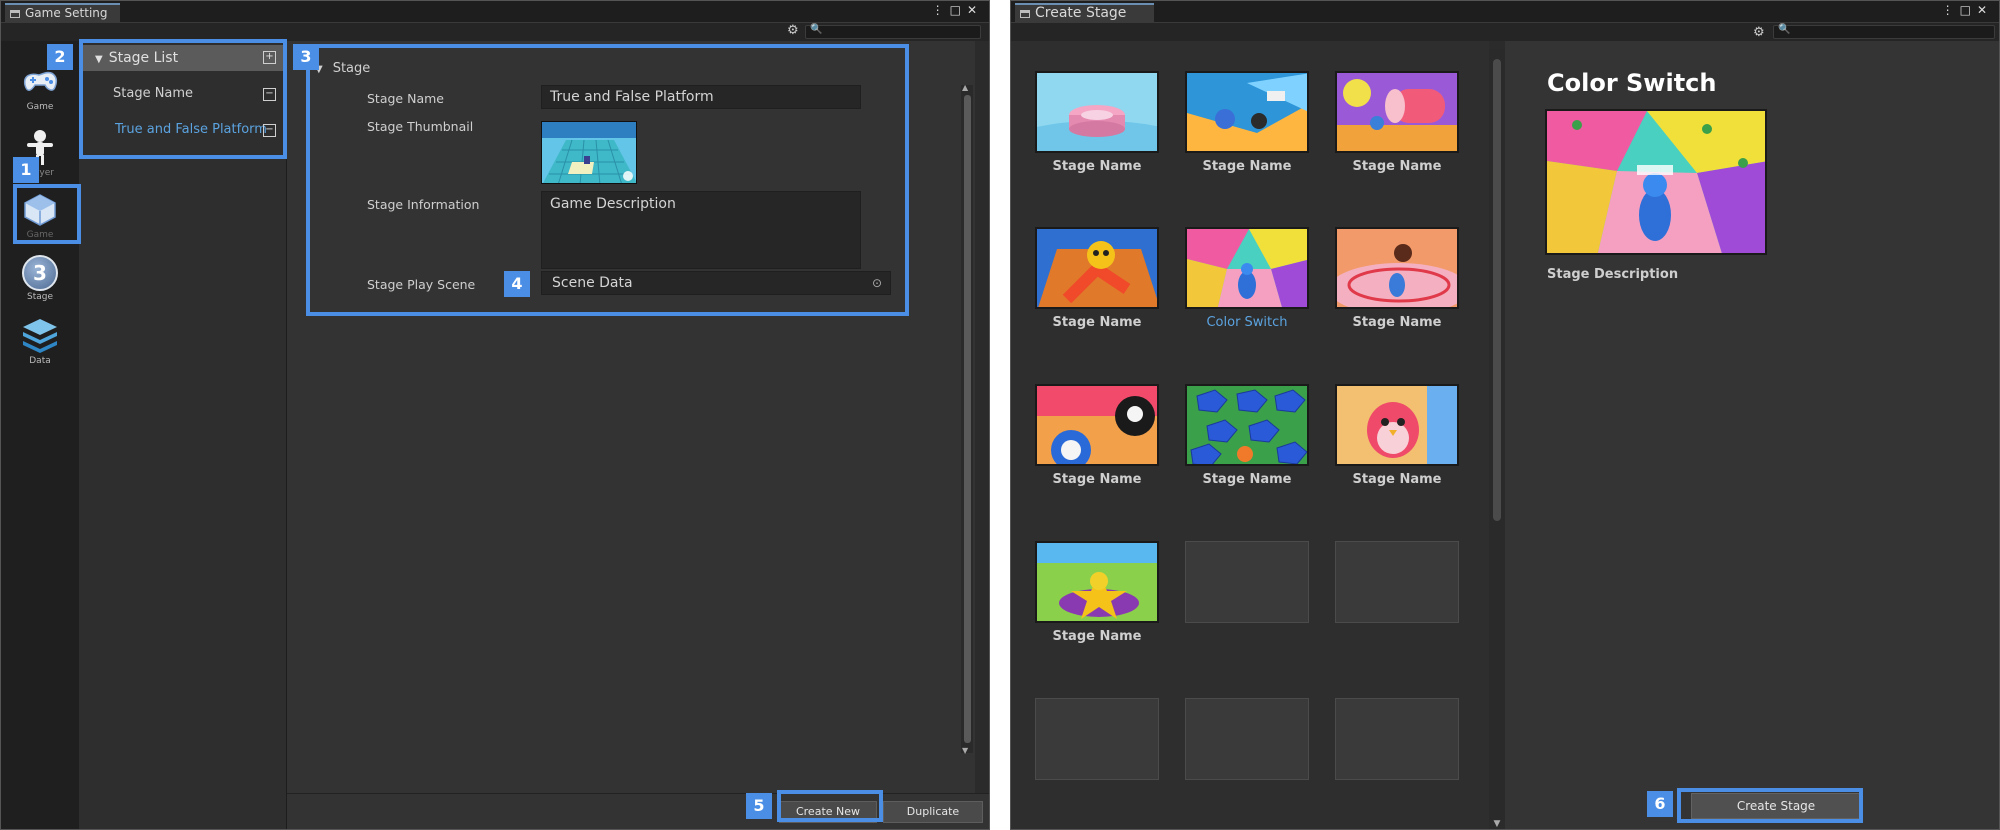 The width and height of the screenshot is (2000, 830). Describe the element at coordinates (60, 57) in the screenshot. I see `annotation-badge-2: 2` at that location.